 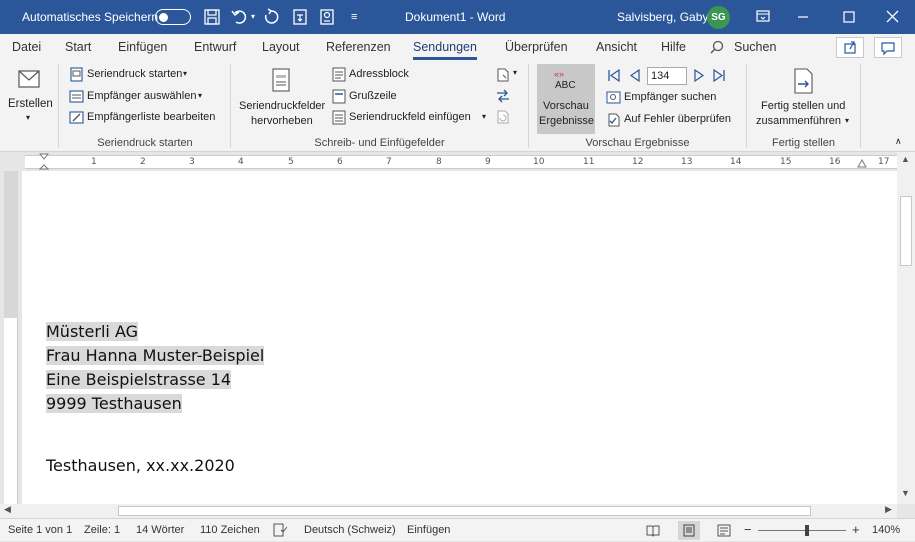 What do you see at coordinates (282, 106) in the screenshot?
I see `highlight-fields-button-line1: Seriendruckfelder` at bounding box center [282, 106].